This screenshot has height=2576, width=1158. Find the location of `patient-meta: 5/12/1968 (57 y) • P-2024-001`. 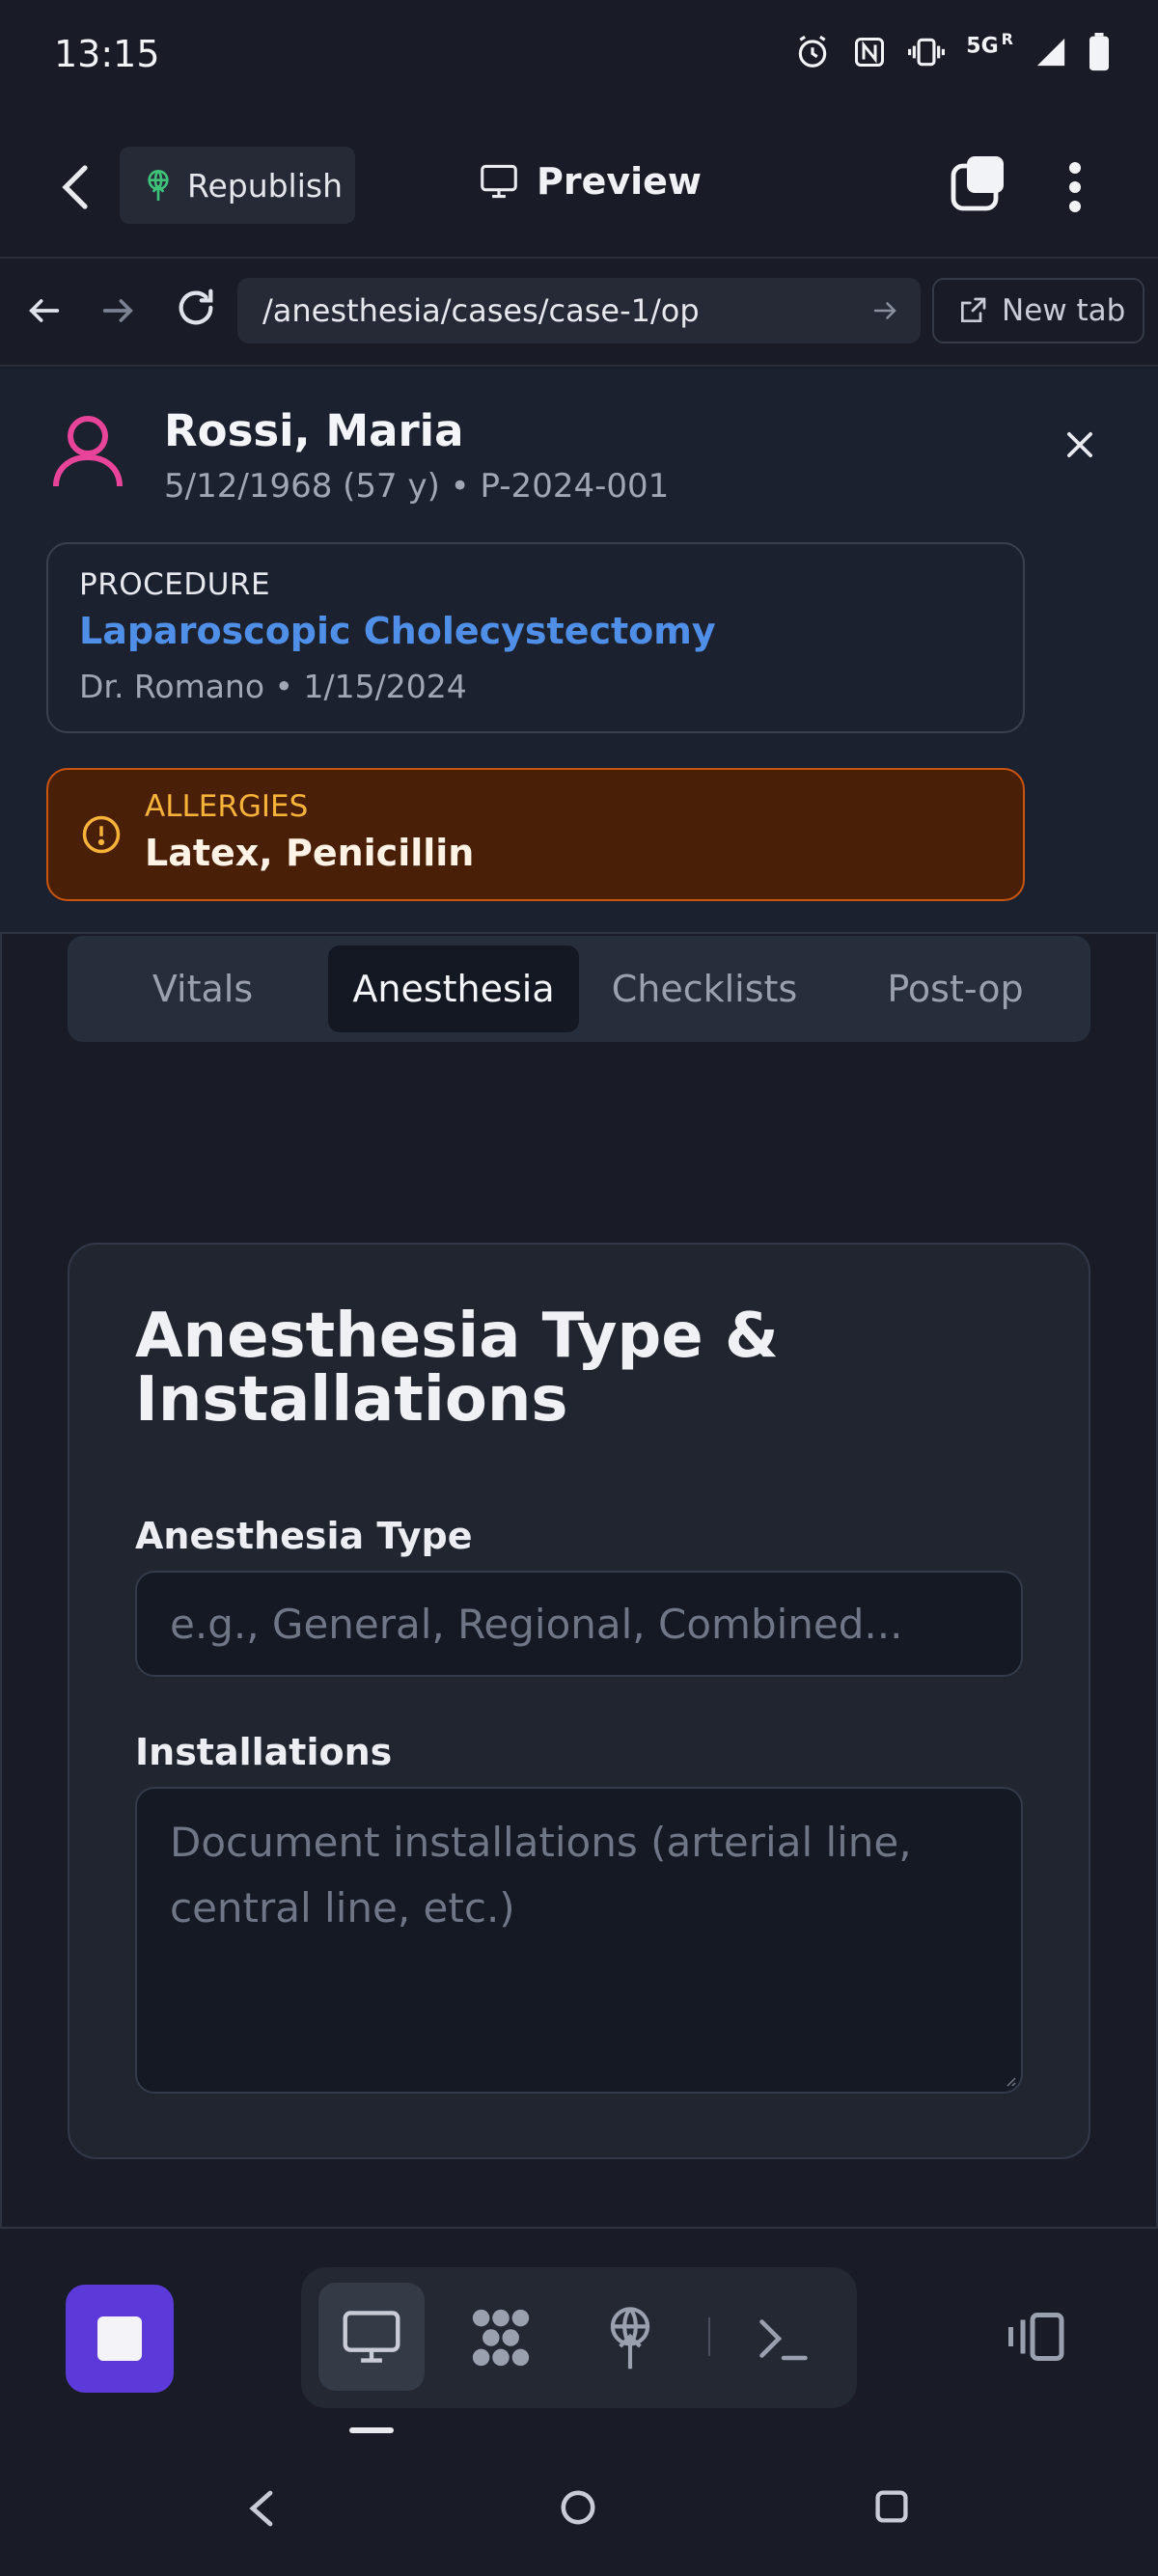

patient-meta: 5/12/1968 (57 y) • P-2024-001 is located at coordinates (417, 486).